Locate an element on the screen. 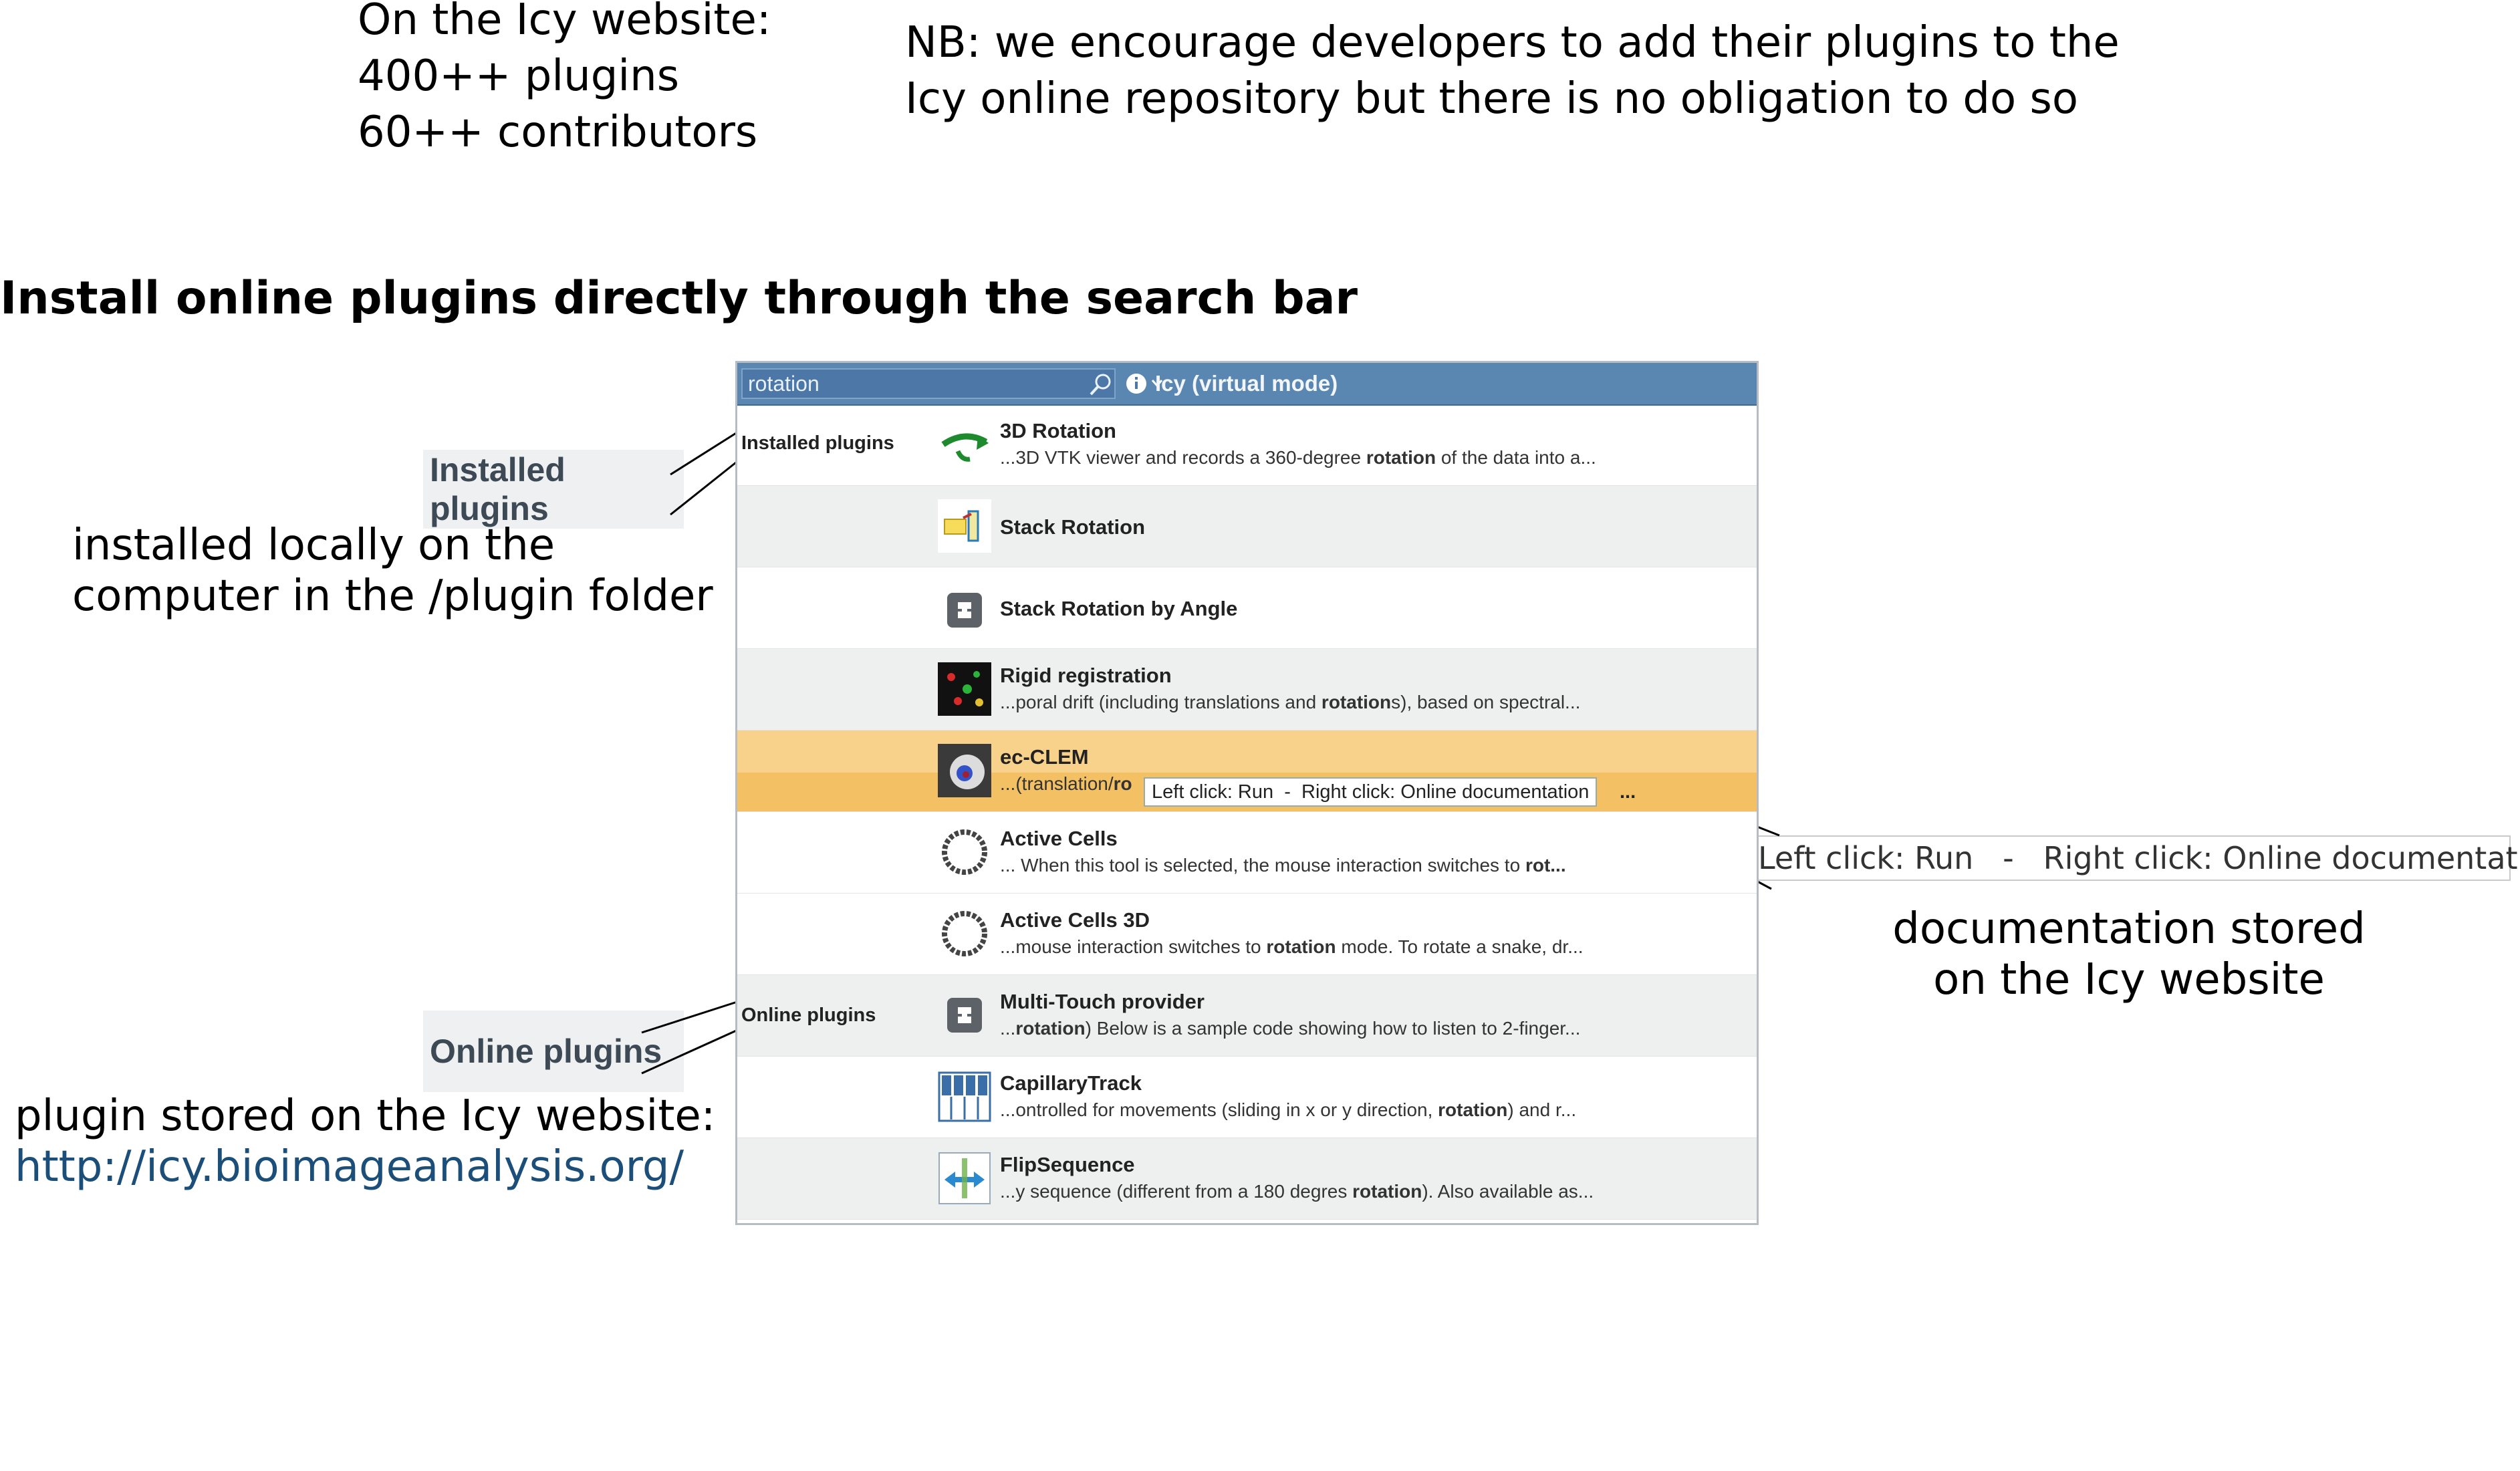  active-cells-3d-icon is located at coordinates (964, 933).